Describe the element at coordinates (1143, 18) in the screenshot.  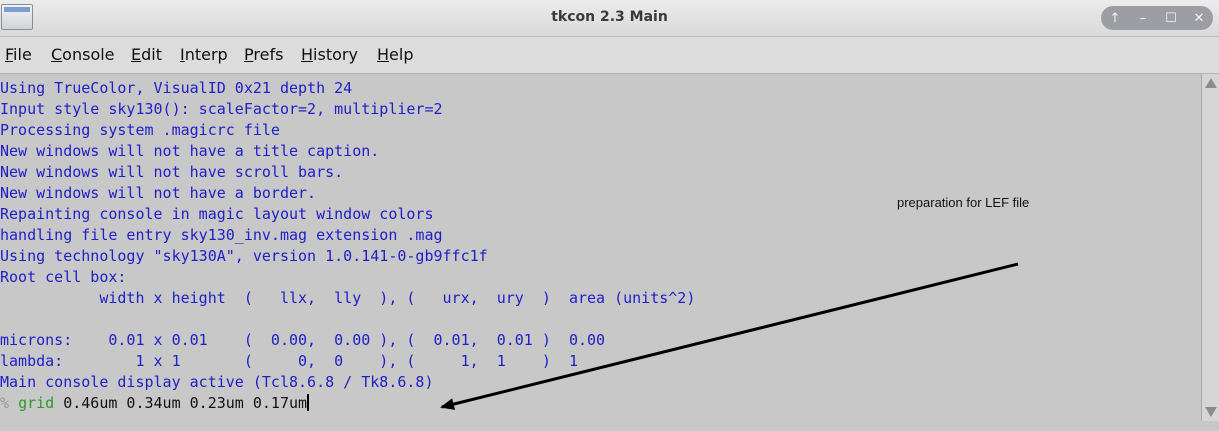
I see `minimize-icon: –` at that location.